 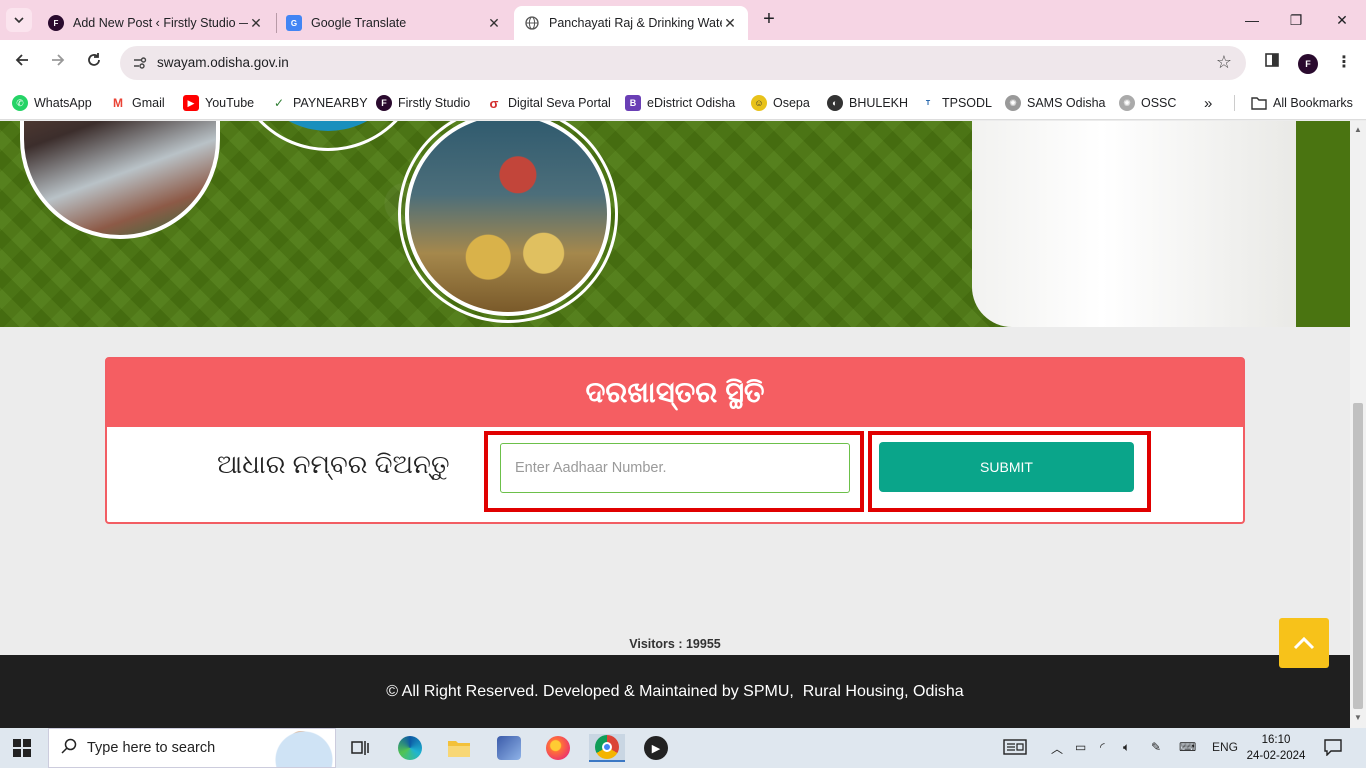 What do you see at coordinates (879, 103) in the screenshot?
I see `bookmark-label: BHULEKH` at bounding box center [879, 103].